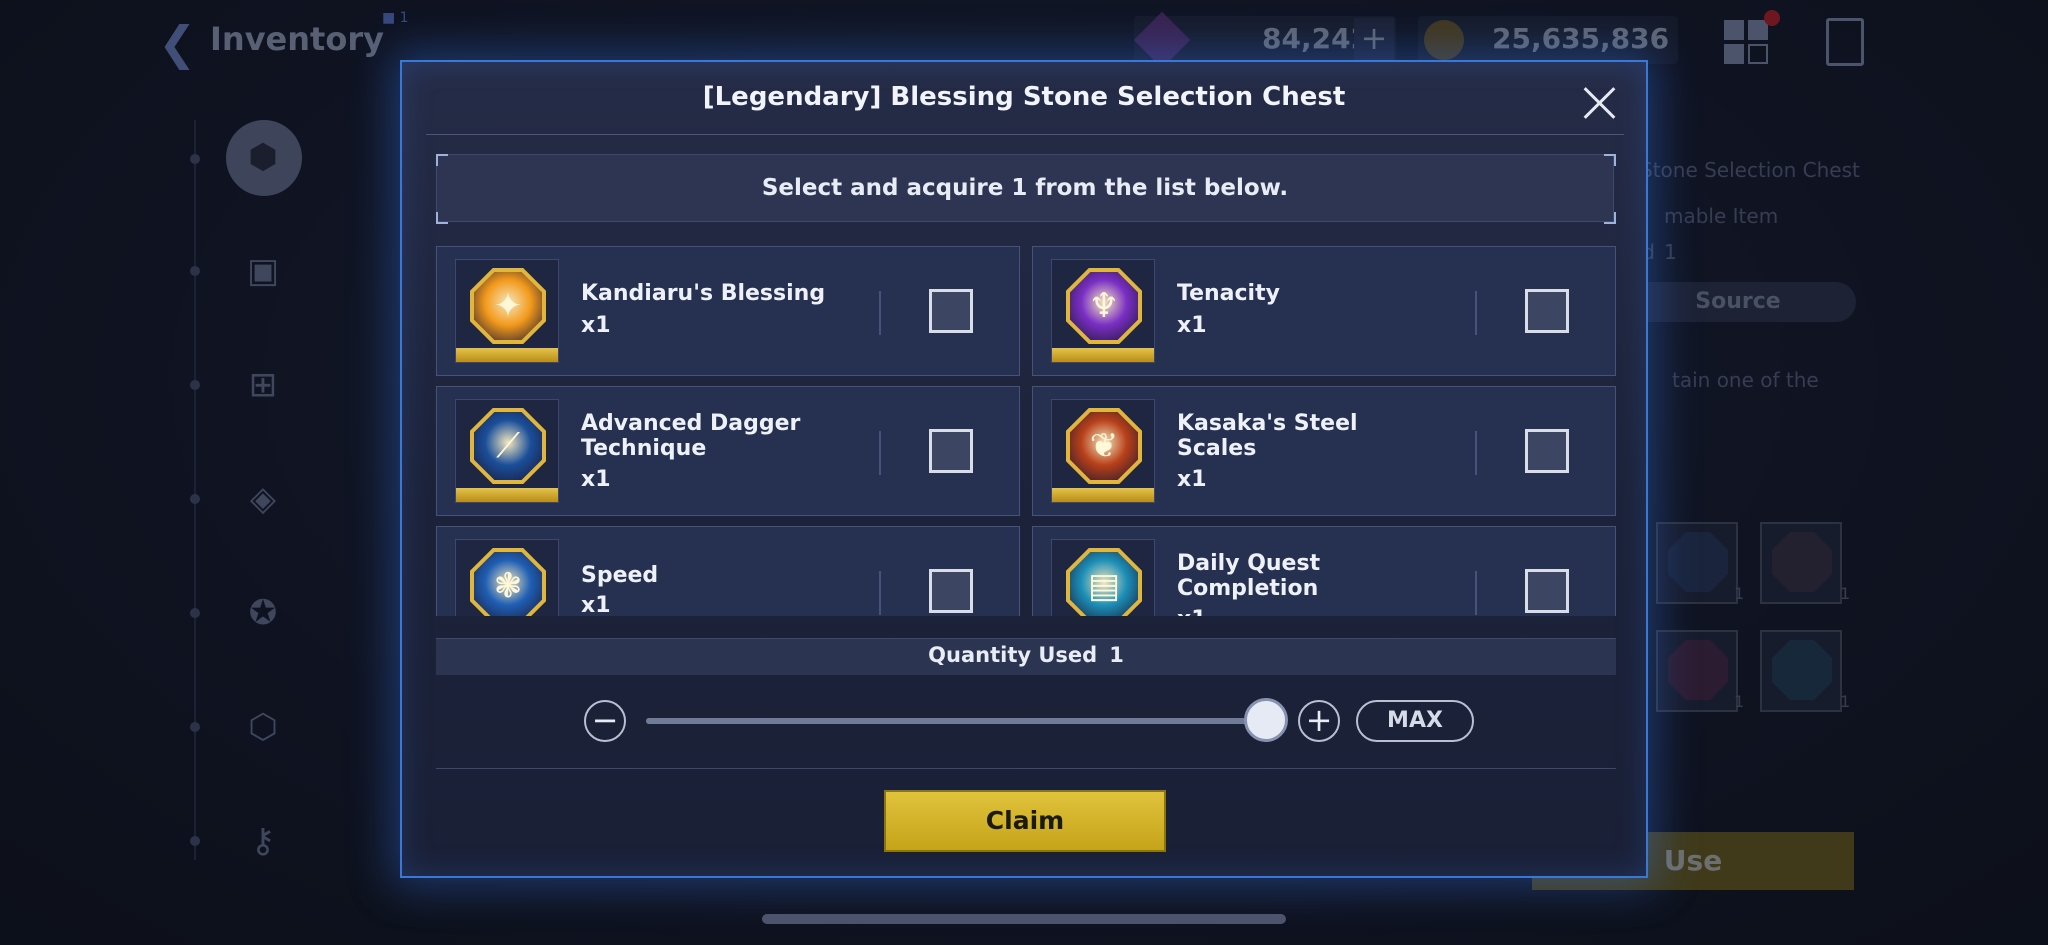 The image size is (2048, 945). Describe the element at coordinates (620, 575) in the screenshot. I see `item-name: Speed` at that location.